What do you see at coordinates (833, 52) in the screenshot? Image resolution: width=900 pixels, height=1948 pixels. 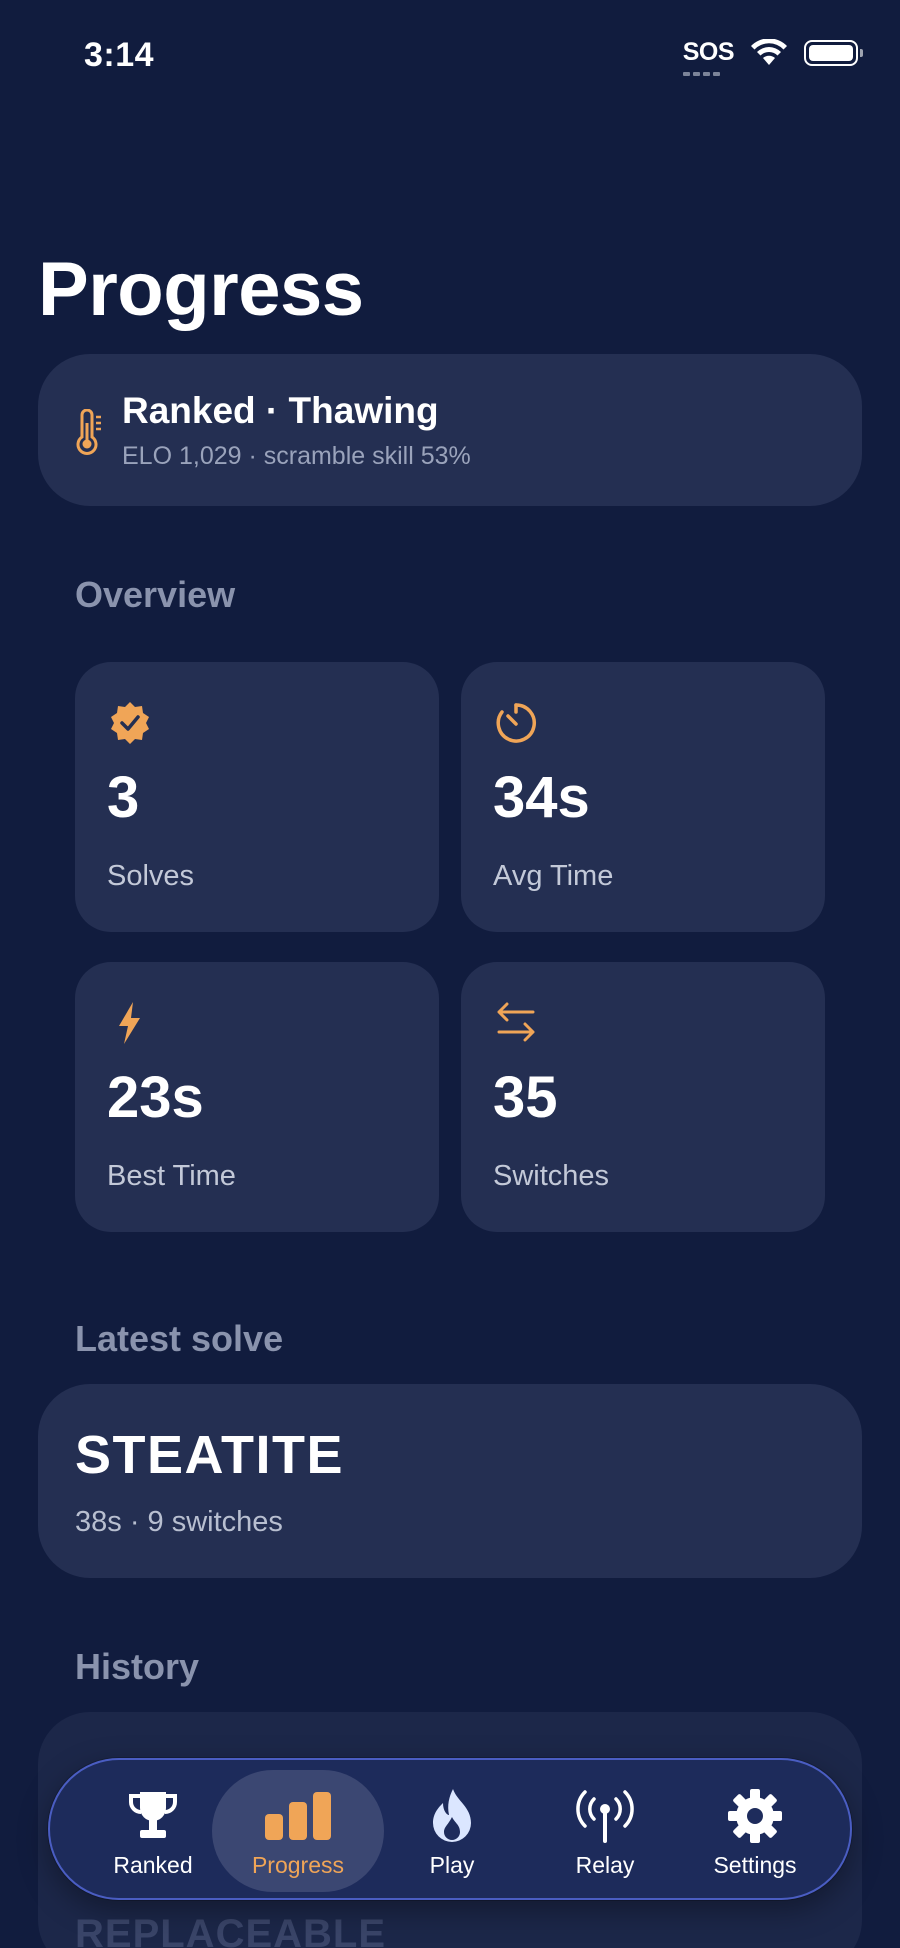 I see `battery-icon` at bounding box center [833, 52].